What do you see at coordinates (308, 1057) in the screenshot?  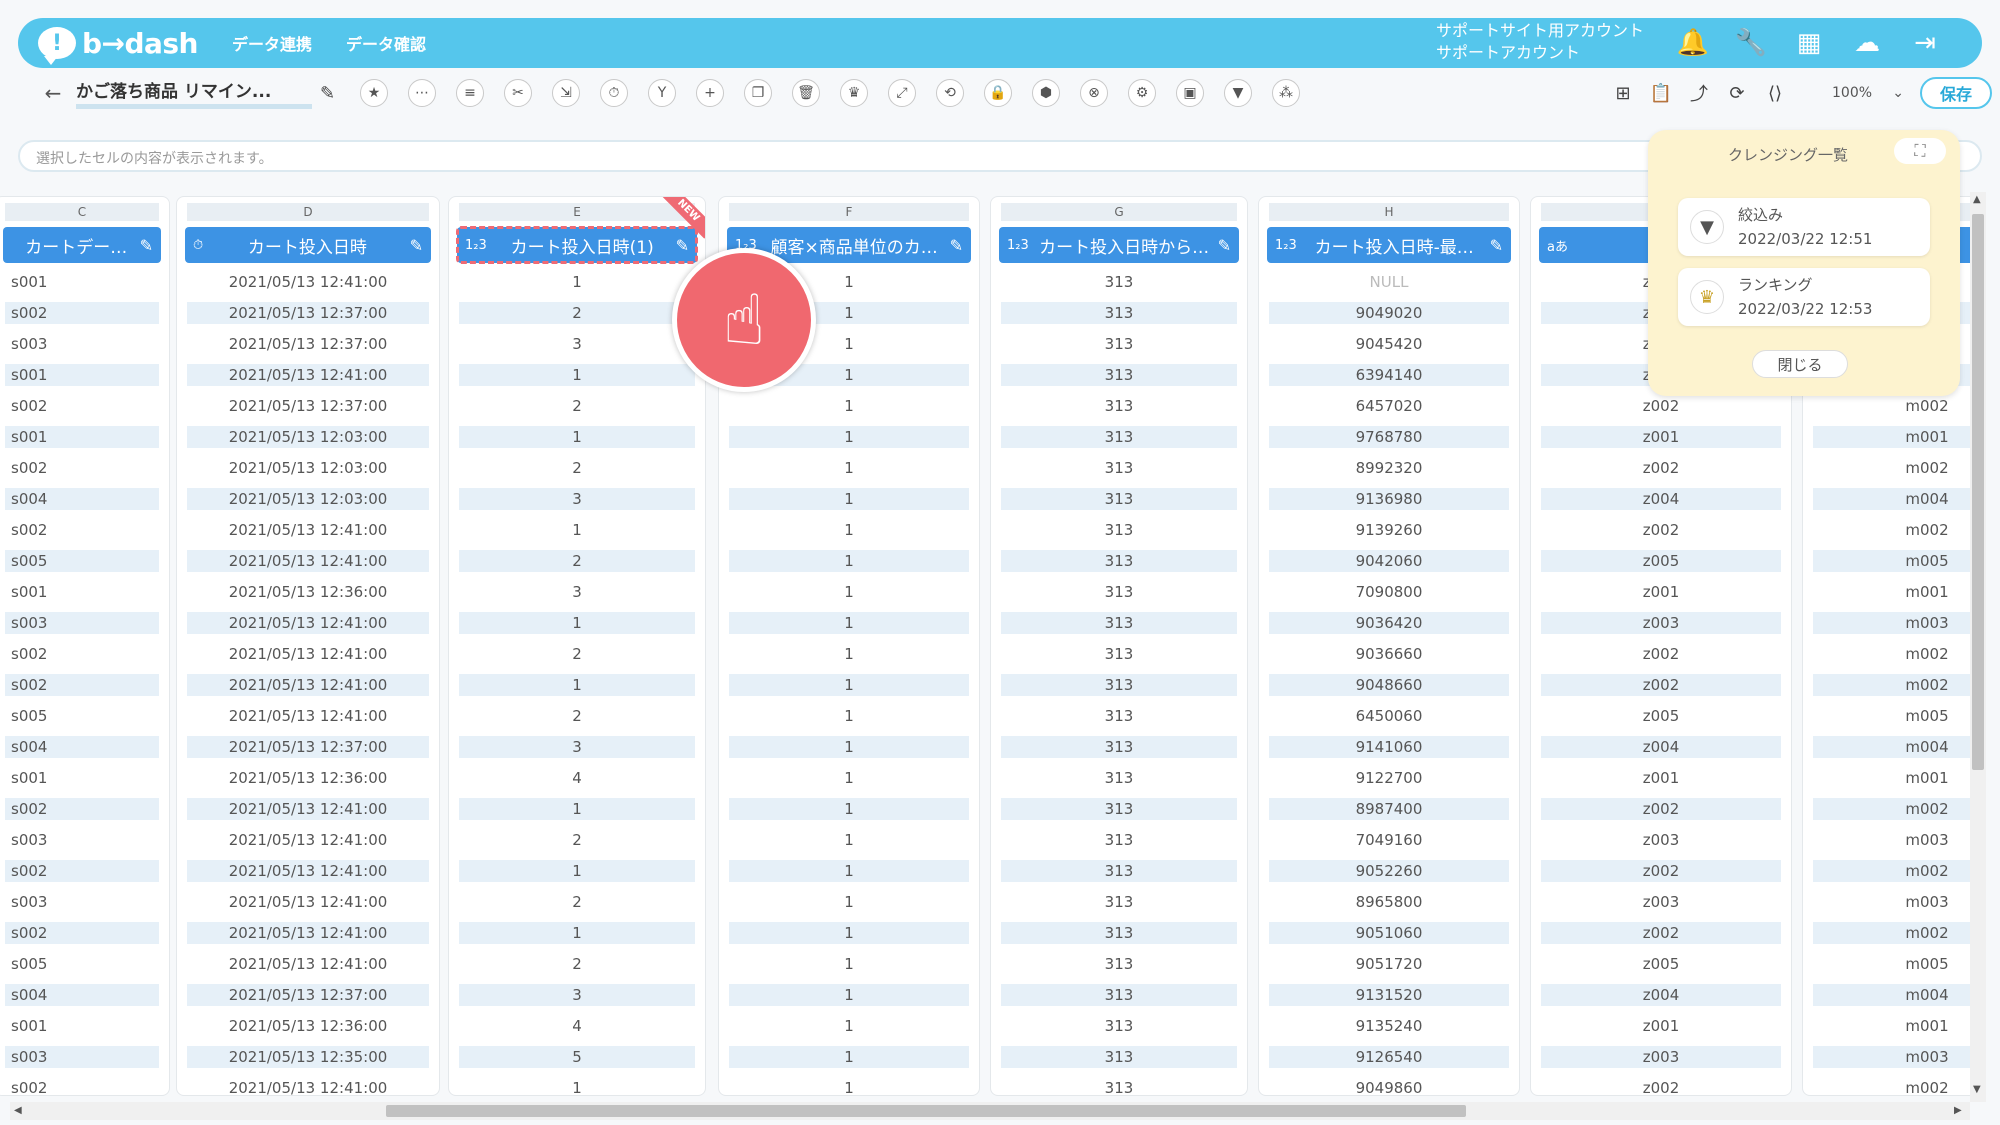 I see `table-cell: 2021/05/13 12:35:00` at bounding box center [308, 1057].